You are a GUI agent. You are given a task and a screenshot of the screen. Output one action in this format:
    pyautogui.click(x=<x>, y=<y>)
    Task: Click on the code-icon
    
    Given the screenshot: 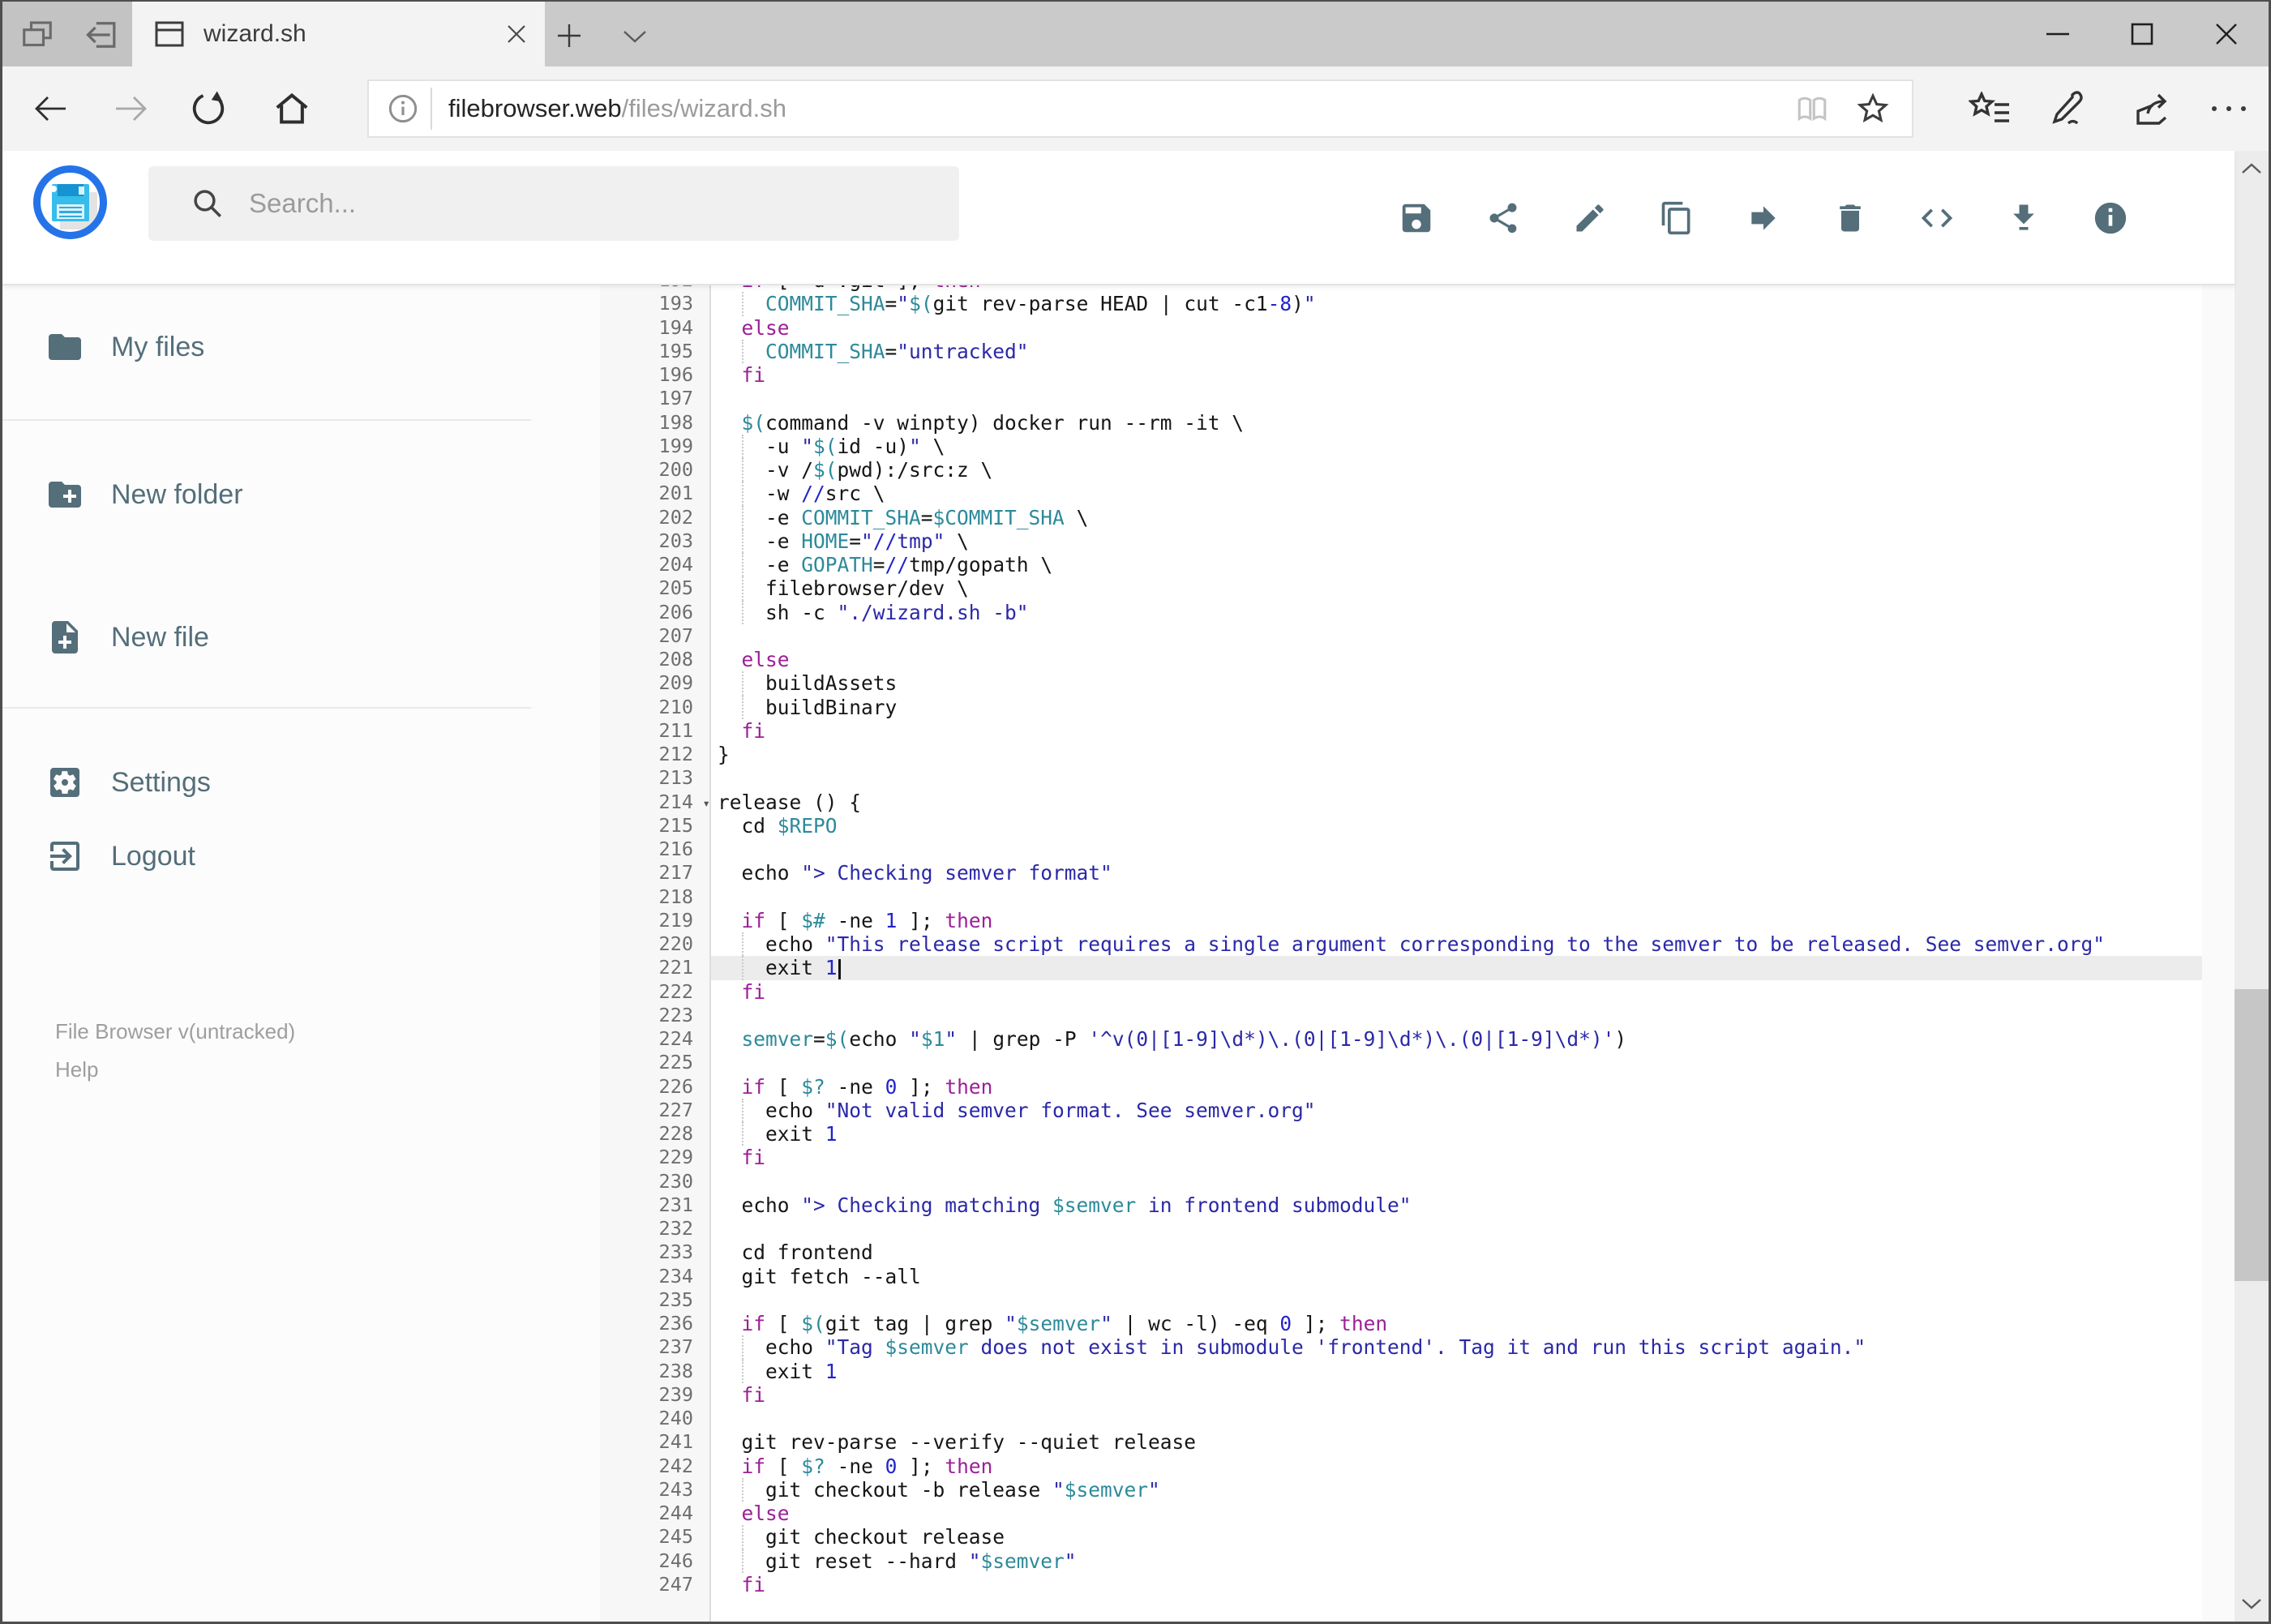 What is the action you would take?
    pyautogui.click(x=1936, y=218)
    